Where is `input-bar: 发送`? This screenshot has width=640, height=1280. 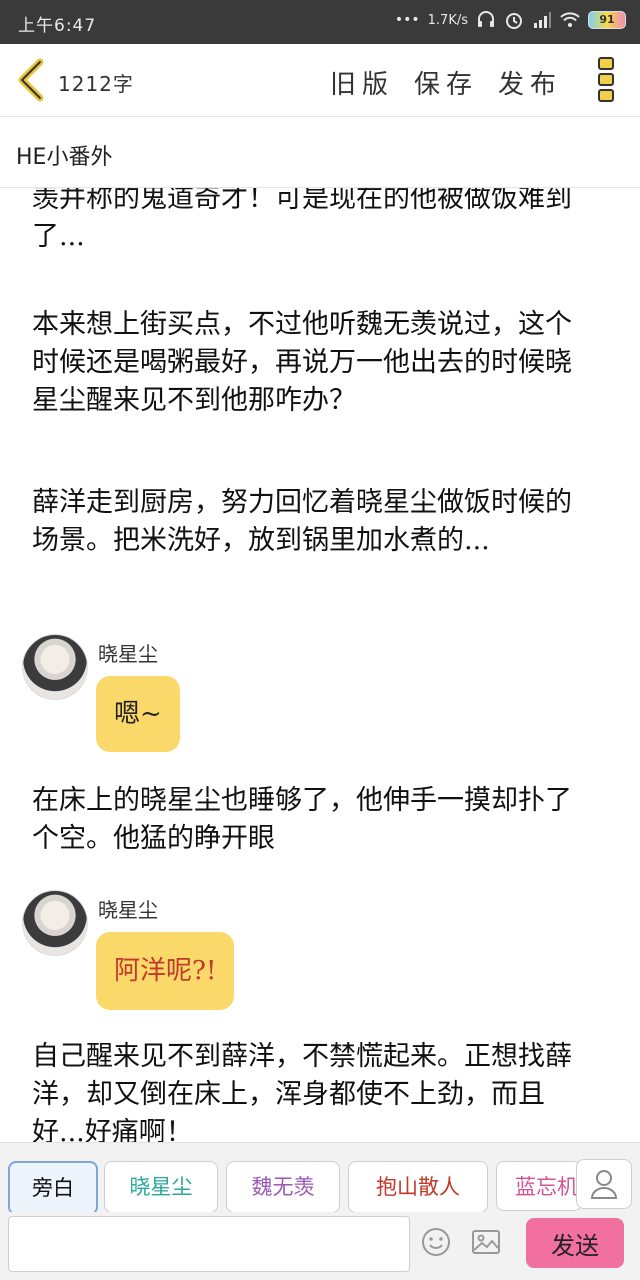
input-bar: 发送 is located at coordinates (320, 1246).